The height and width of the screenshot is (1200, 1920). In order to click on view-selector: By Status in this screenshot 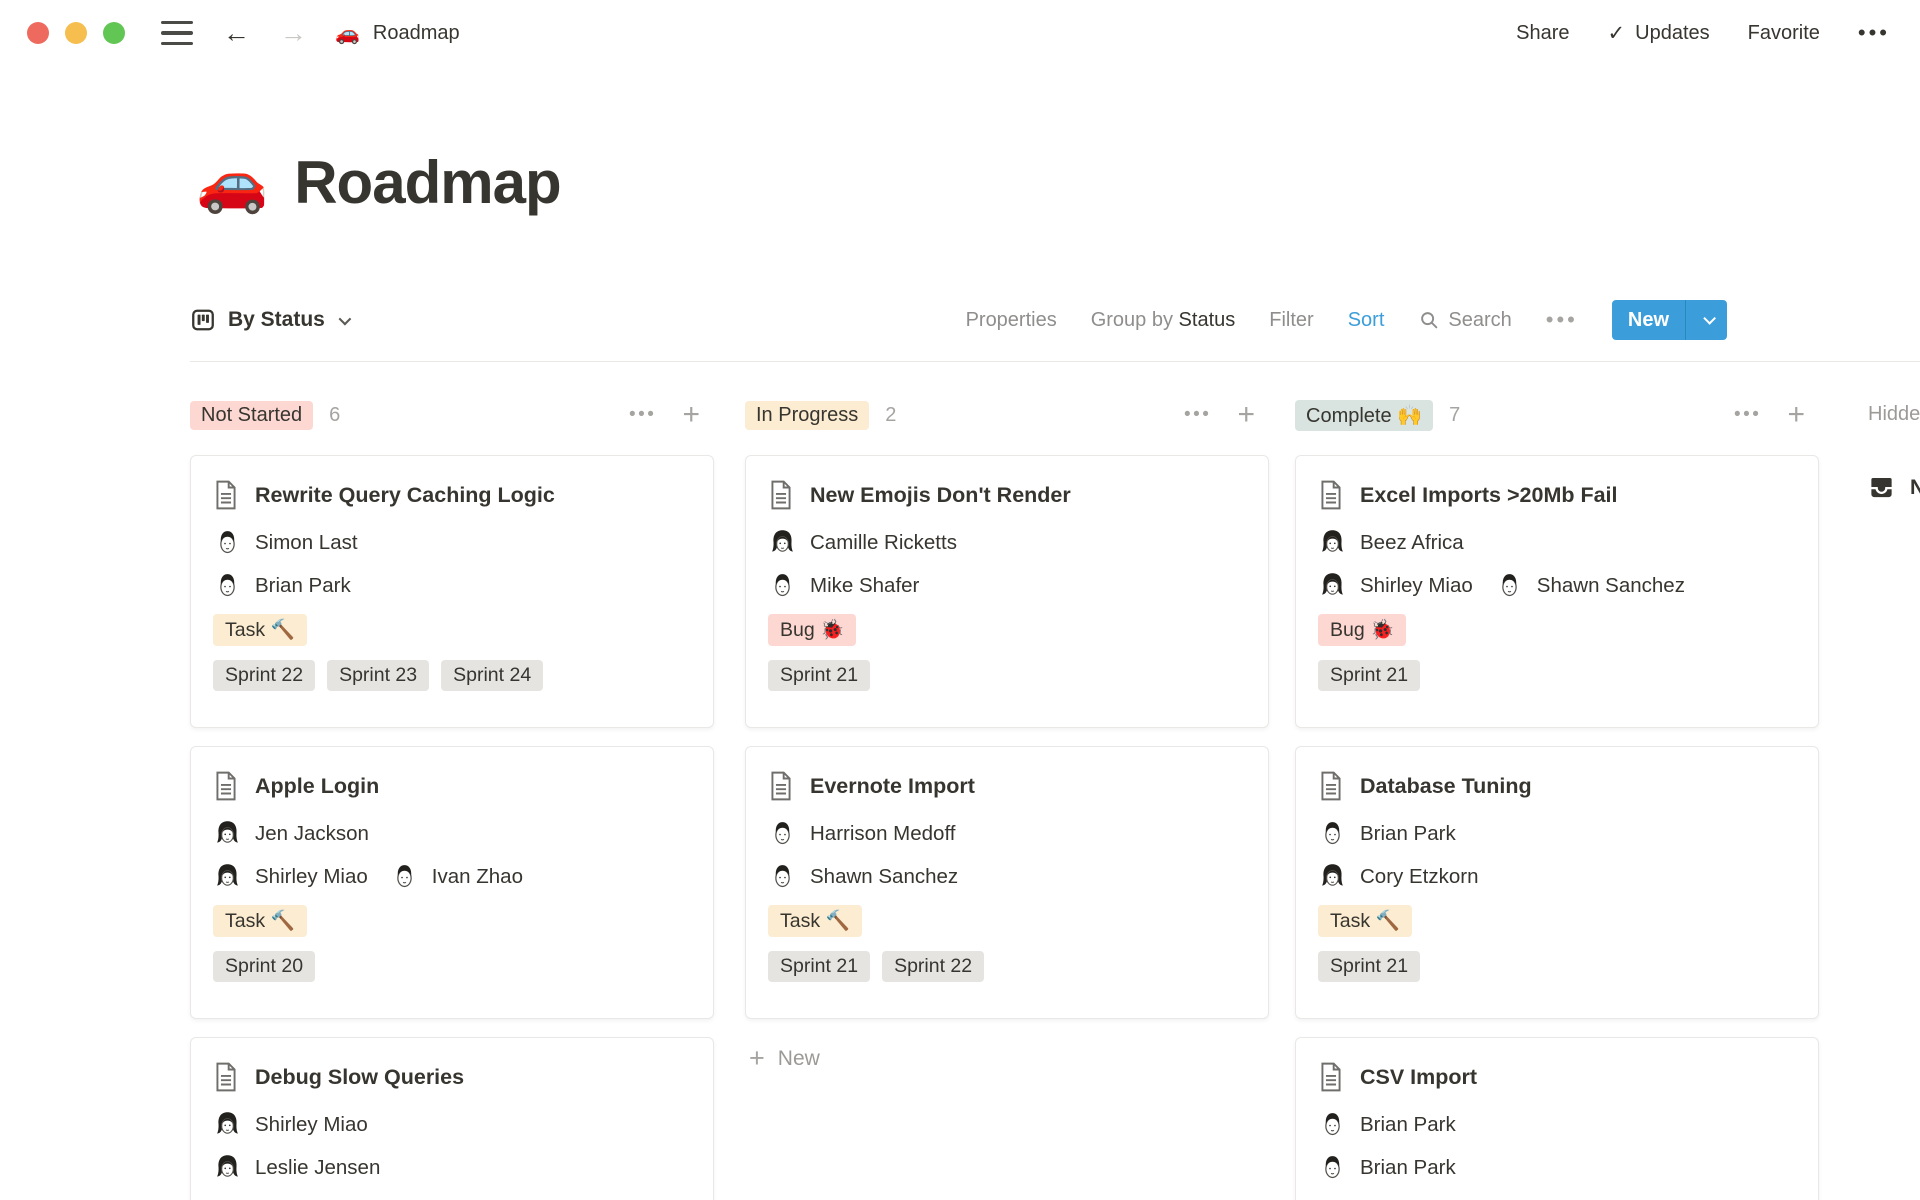, I will do `click(271, 320)`.